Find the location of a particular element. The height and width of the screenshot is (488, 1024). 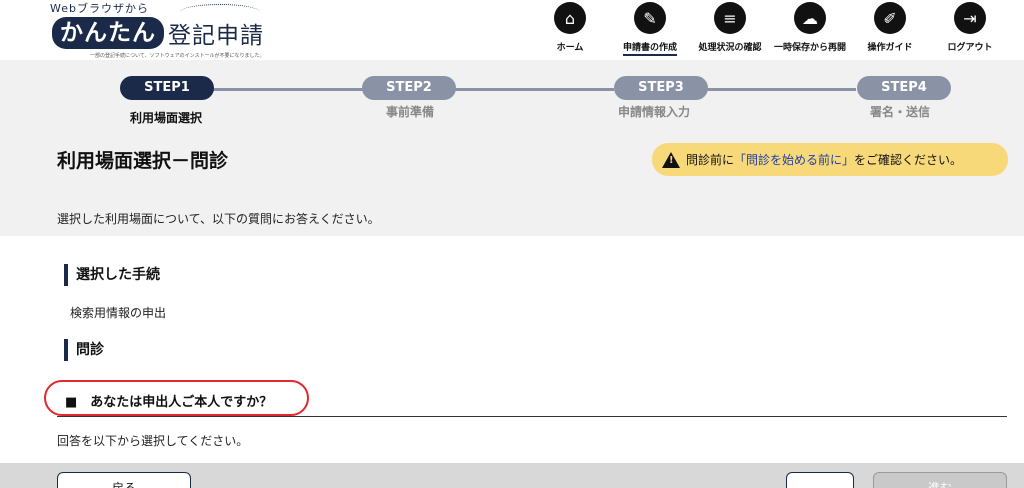

nav-check-status: ≡ 処理状況の確認 is located at coordinates (730, 30).